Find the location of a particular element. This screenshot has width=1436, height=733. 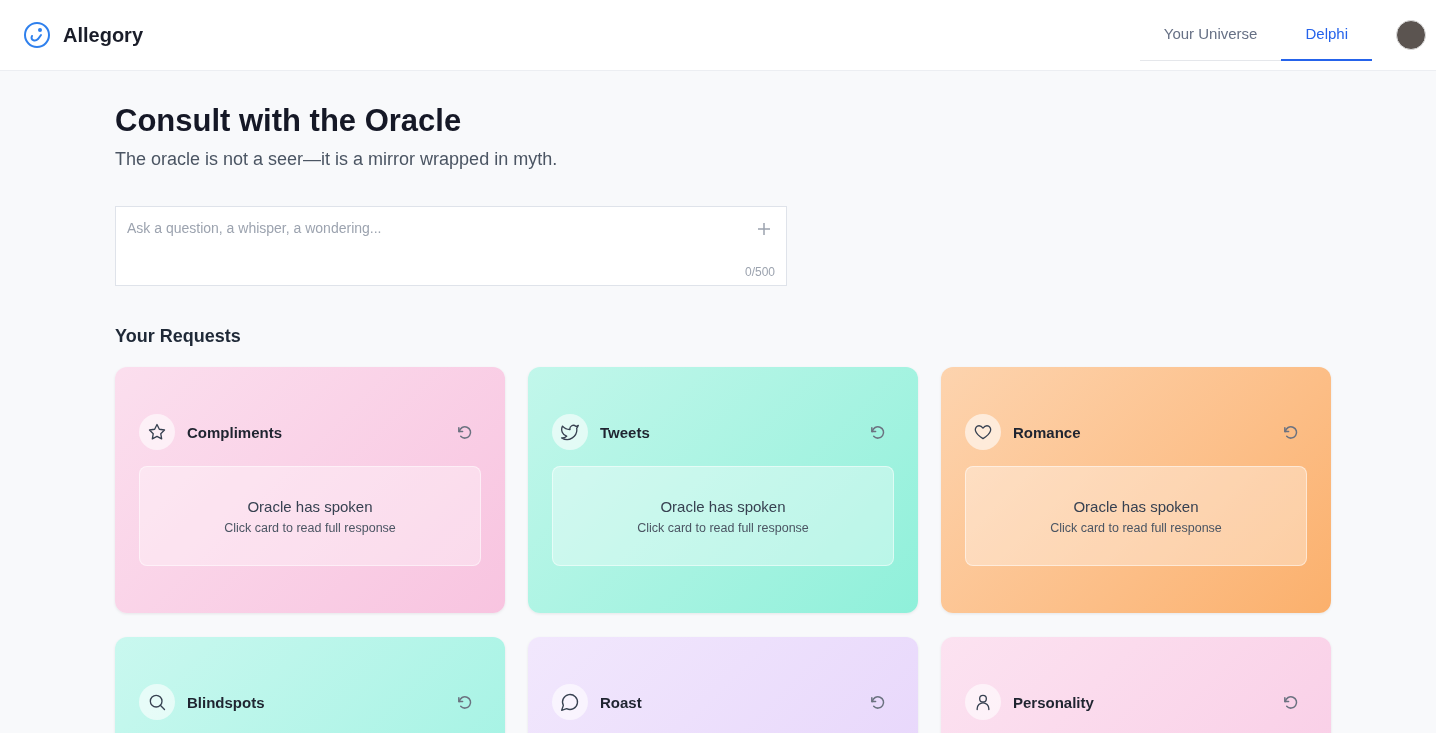

request-card: Personality is located at coordinates (1136, 685).